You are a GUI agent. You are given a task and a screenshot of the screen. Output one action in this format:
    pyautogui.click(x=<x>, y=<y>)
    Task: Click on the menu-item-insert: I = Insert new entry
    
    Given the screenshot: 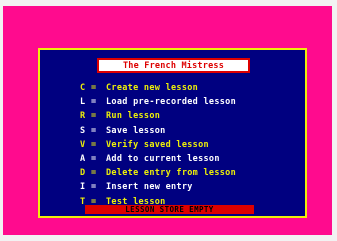 What is the action you would take?
    pyautogui.click(x=158, y=187)
    